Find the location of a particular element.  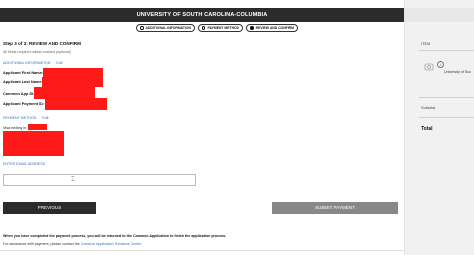

email-label: ENTER EMAIL ADDRESS is located at coordinates (24, 164).